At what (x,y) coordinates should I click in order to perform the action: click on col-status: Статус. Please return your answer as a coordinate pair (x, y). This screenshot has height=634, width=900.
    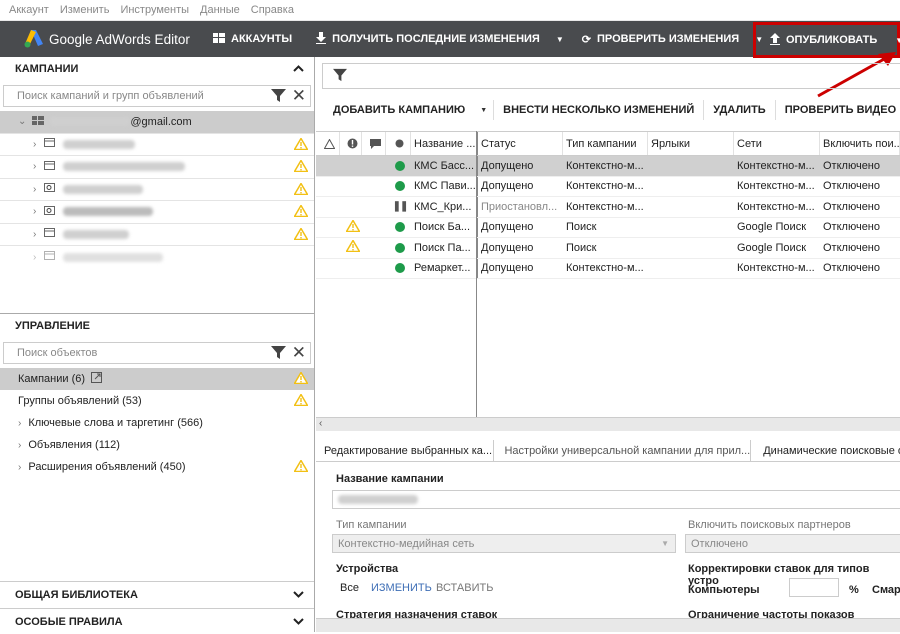
    Looking at the image, I should click on (520, 143).